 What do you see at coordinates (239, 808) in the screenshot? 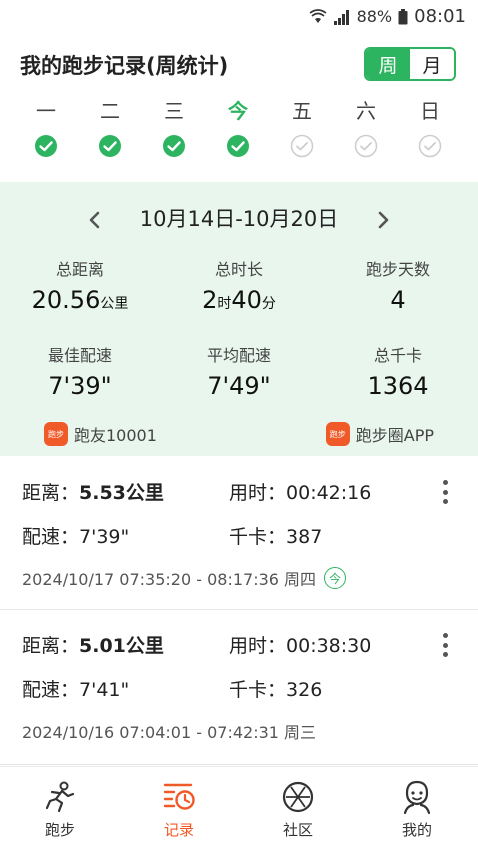
I see `bottom-nav: 跑步 记录 社区 我的` at bounding box center [239, 808].